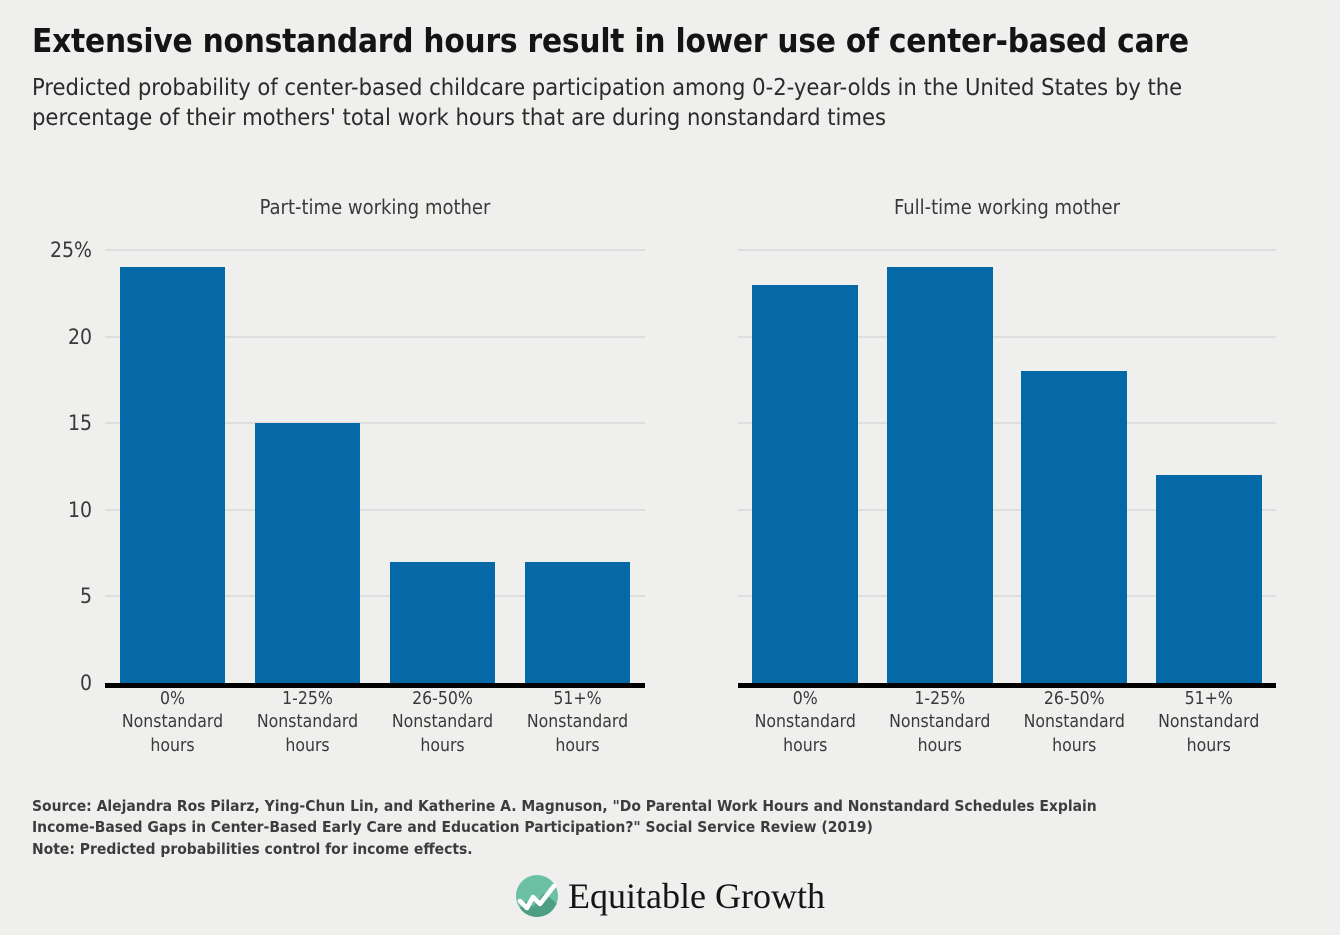 Image resolution: width=1340 pixels, height=935 pixels. I want to click on panel-title-full-time: Full-time working mother, so click(1007, 207).